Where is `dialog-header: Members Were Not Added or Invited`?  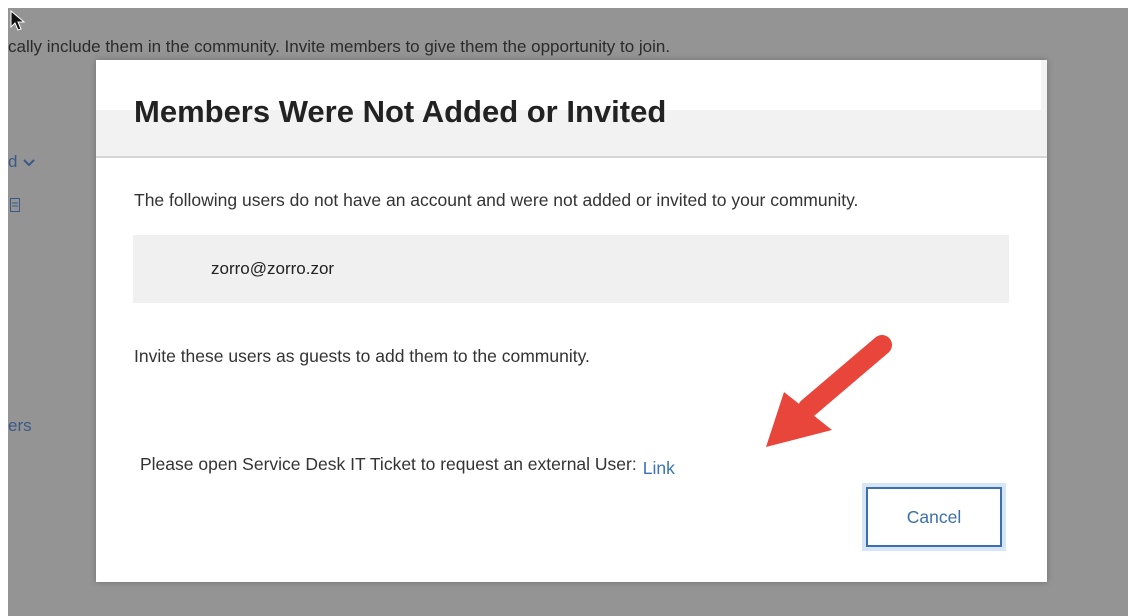
dialog-header: Members Were Not Added or Invited is located at coordinates (571, 109).